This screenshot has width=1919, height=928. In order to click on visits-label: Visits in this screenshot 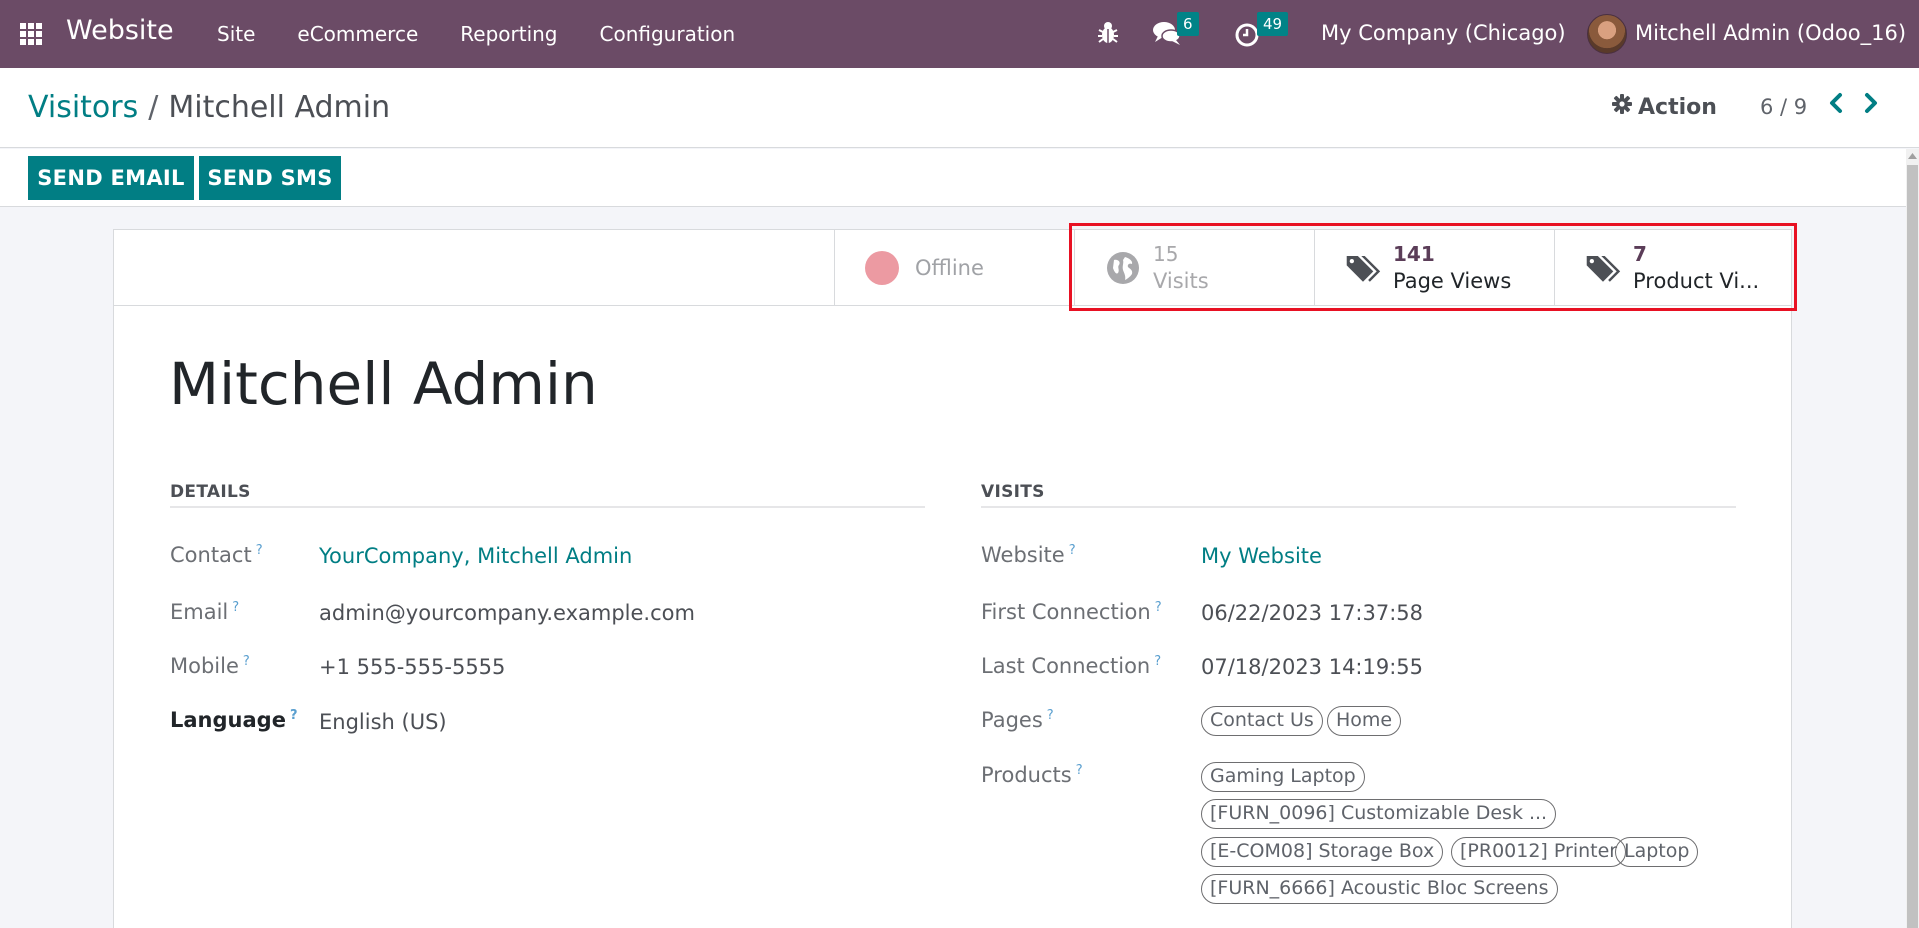, I will do `click(1181, 281)`.